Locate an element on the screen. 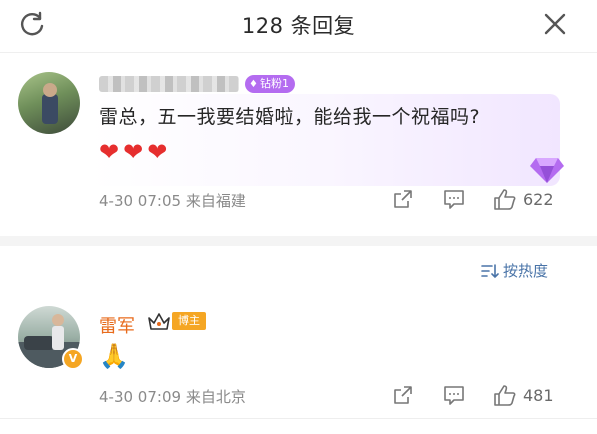  close-icon is located at coordinates (555, 24).